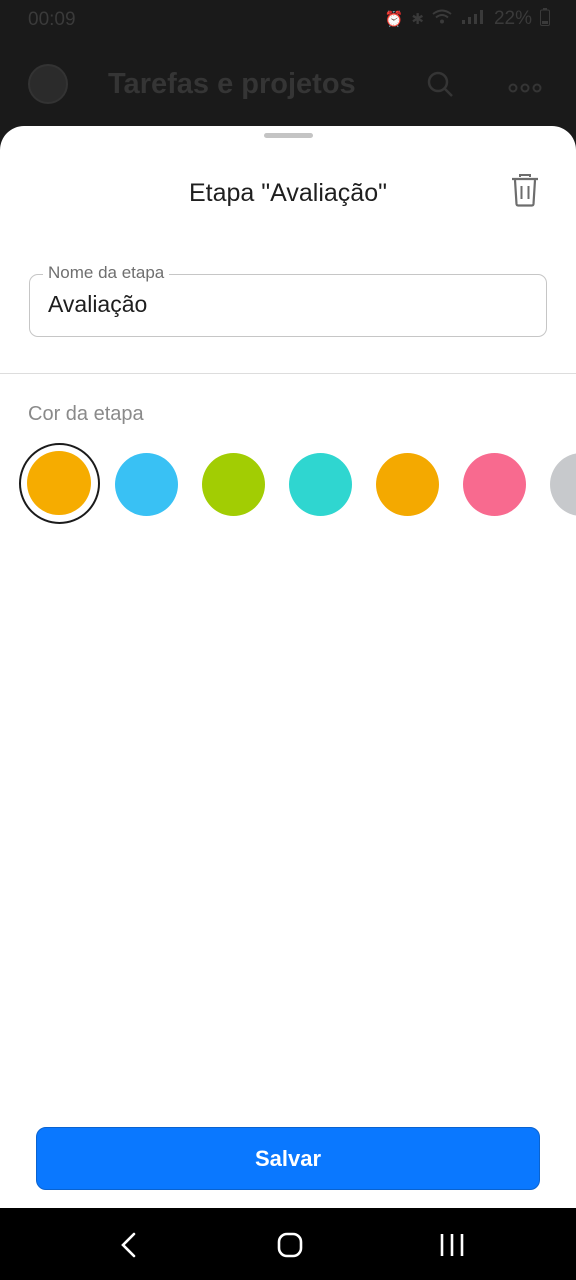 The image size is (576, 1280). What do you see at coordinates (48, 84) in the screenshot?
I see `avatar` at bounding box center [48, 84].